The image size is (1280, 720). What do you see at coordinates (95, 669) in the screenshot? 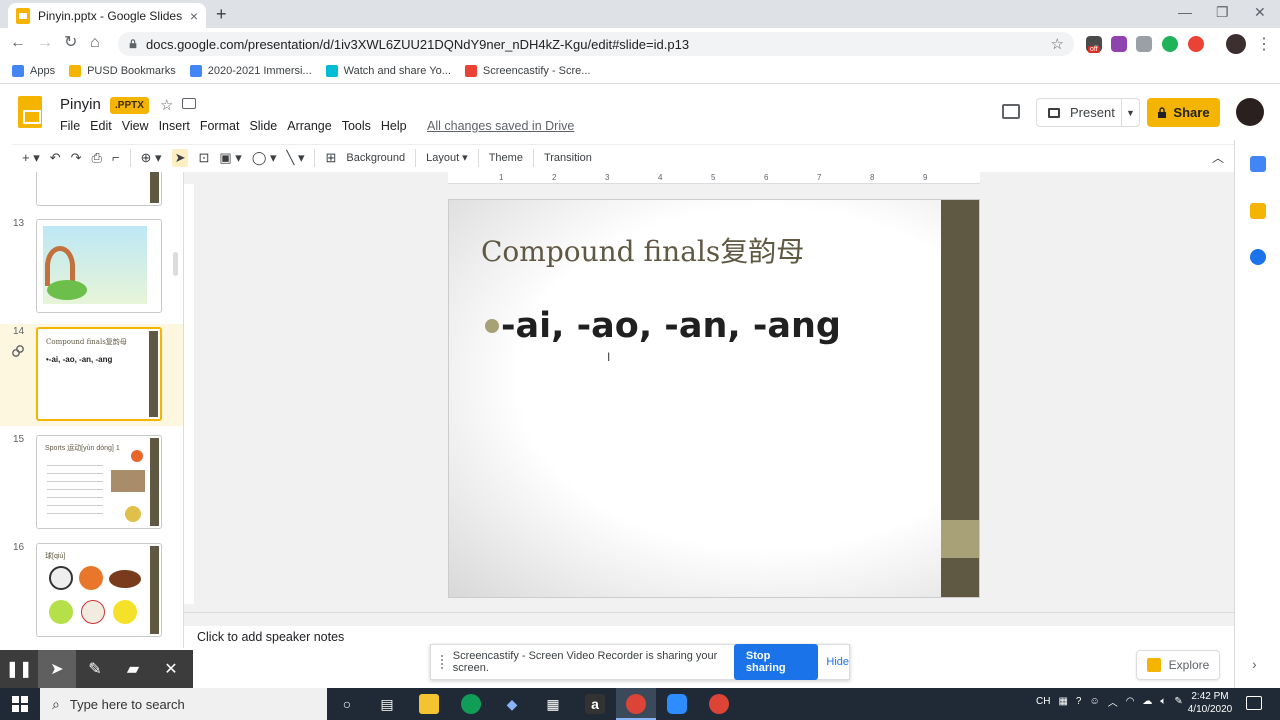
I see `pen-icon: ✎` at bounding box center [95, 669].